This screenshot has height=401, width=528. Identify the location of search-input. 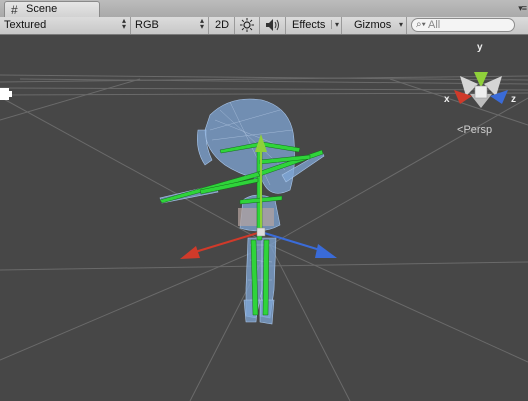
(468, 25).